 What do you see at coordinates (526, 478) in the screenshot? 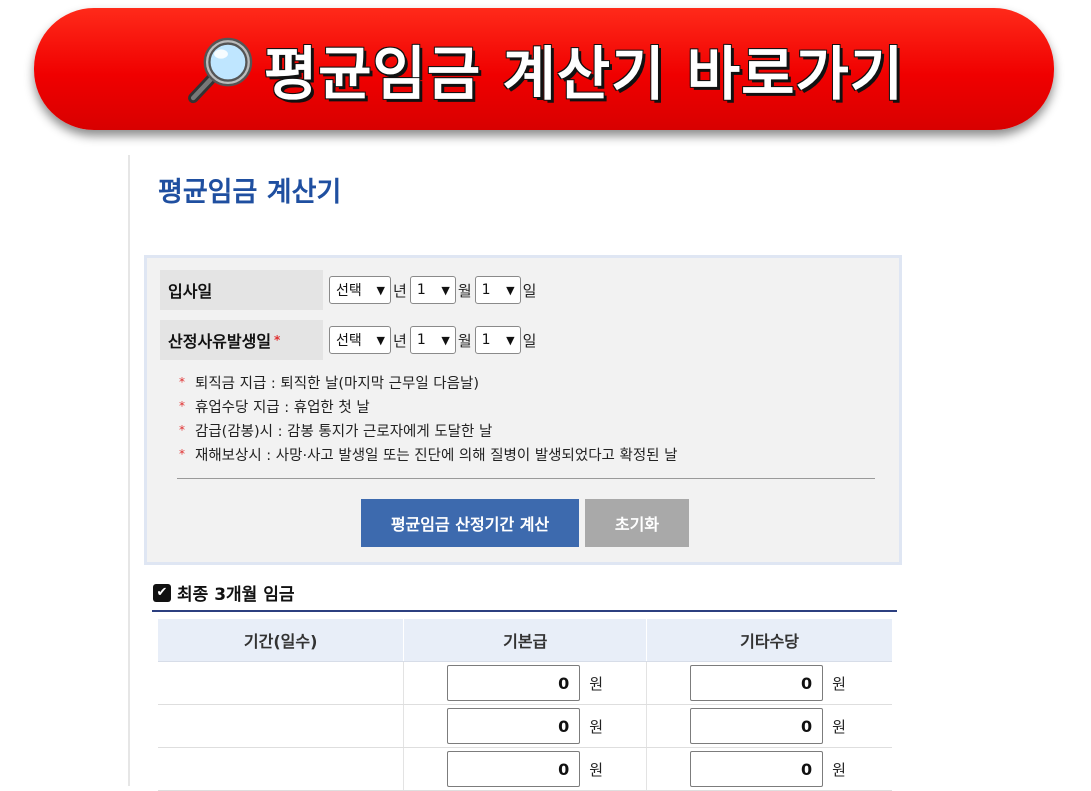
I see `divider` at bounding box center [526, 478].